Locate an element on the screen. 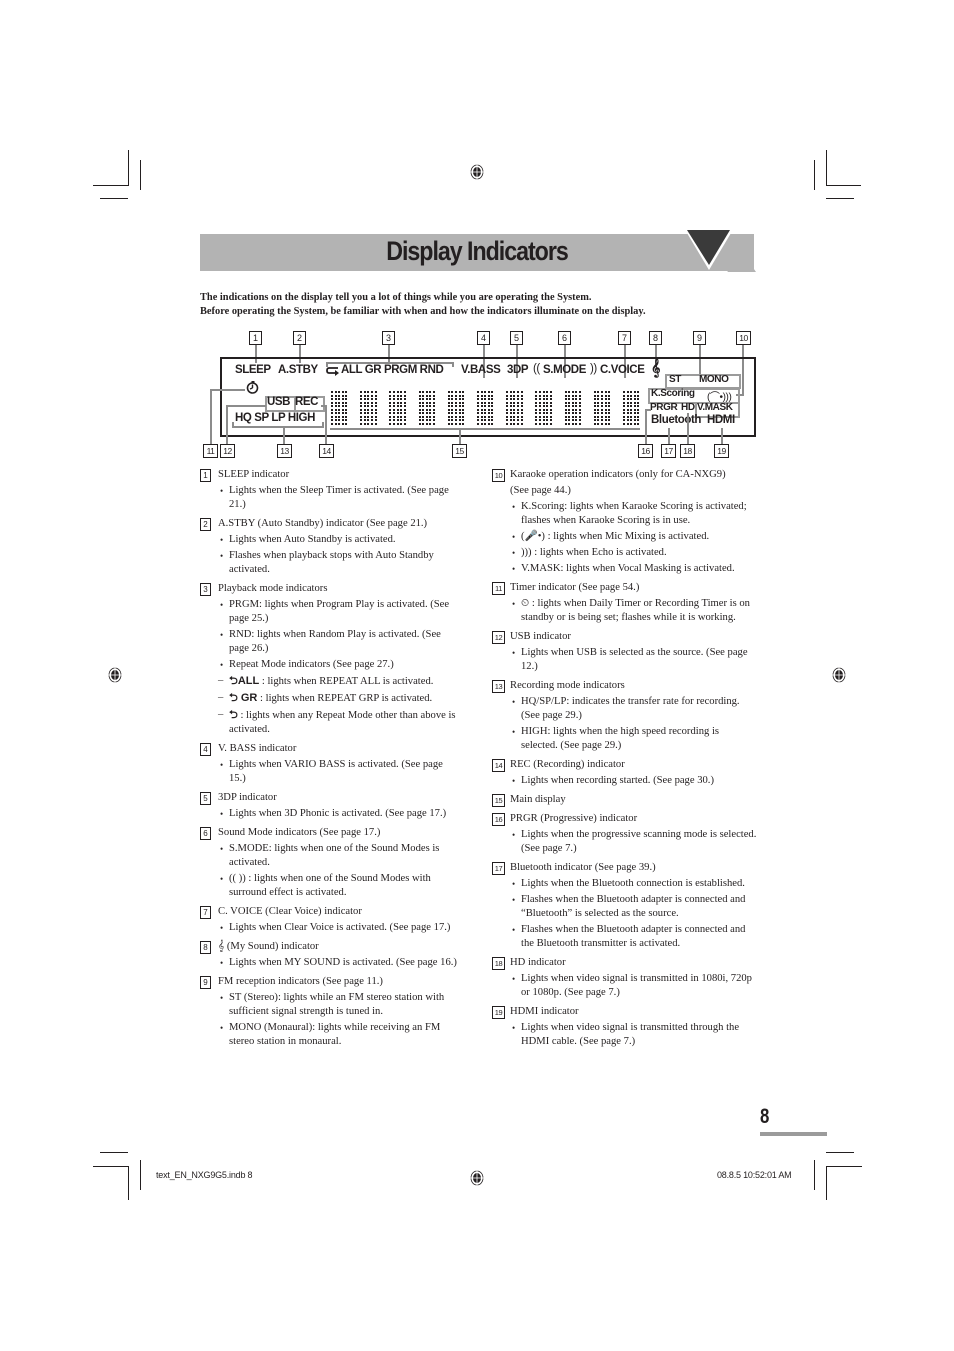 The image size is (954, 1351). indicator-heading: 7 C. VOICE (Clear Voice) indicator is located at coordinates (330, 912).